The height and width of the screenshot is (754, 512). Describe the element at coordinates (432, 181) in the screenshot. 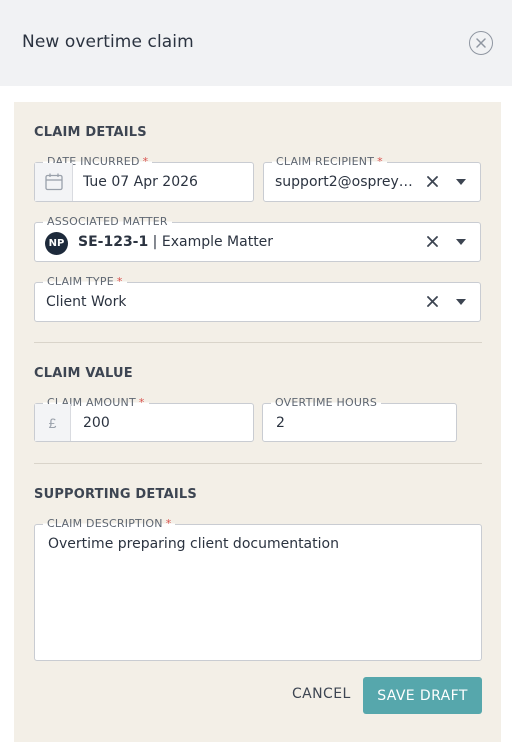

I see `clear-recipient-icon` at that location.